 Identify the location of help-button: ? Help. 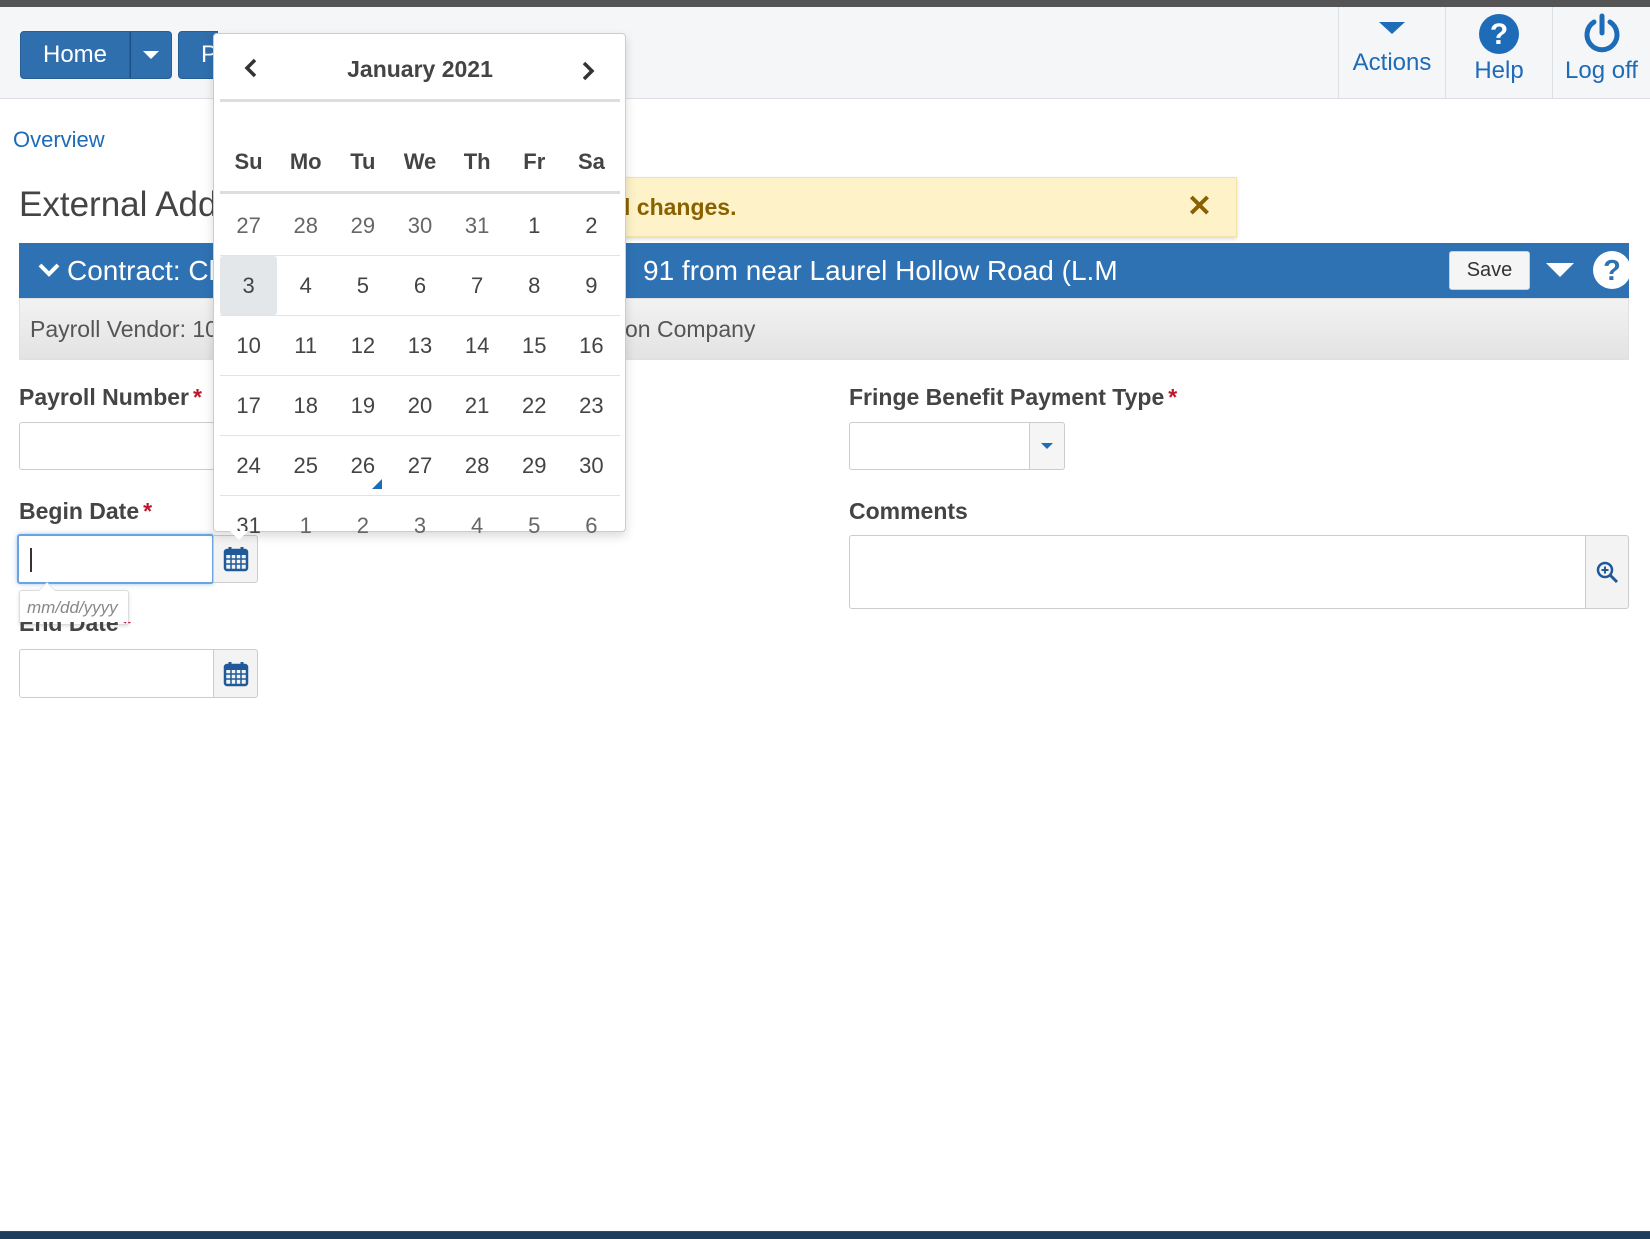
(1498, 53).